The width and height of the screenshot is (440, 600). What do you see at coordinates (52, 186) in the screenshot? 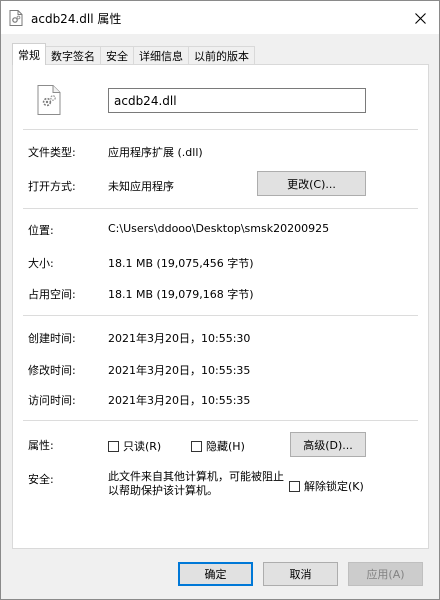
I see `opens-with-label: 打开方式:` at bounding box center [52, 186].